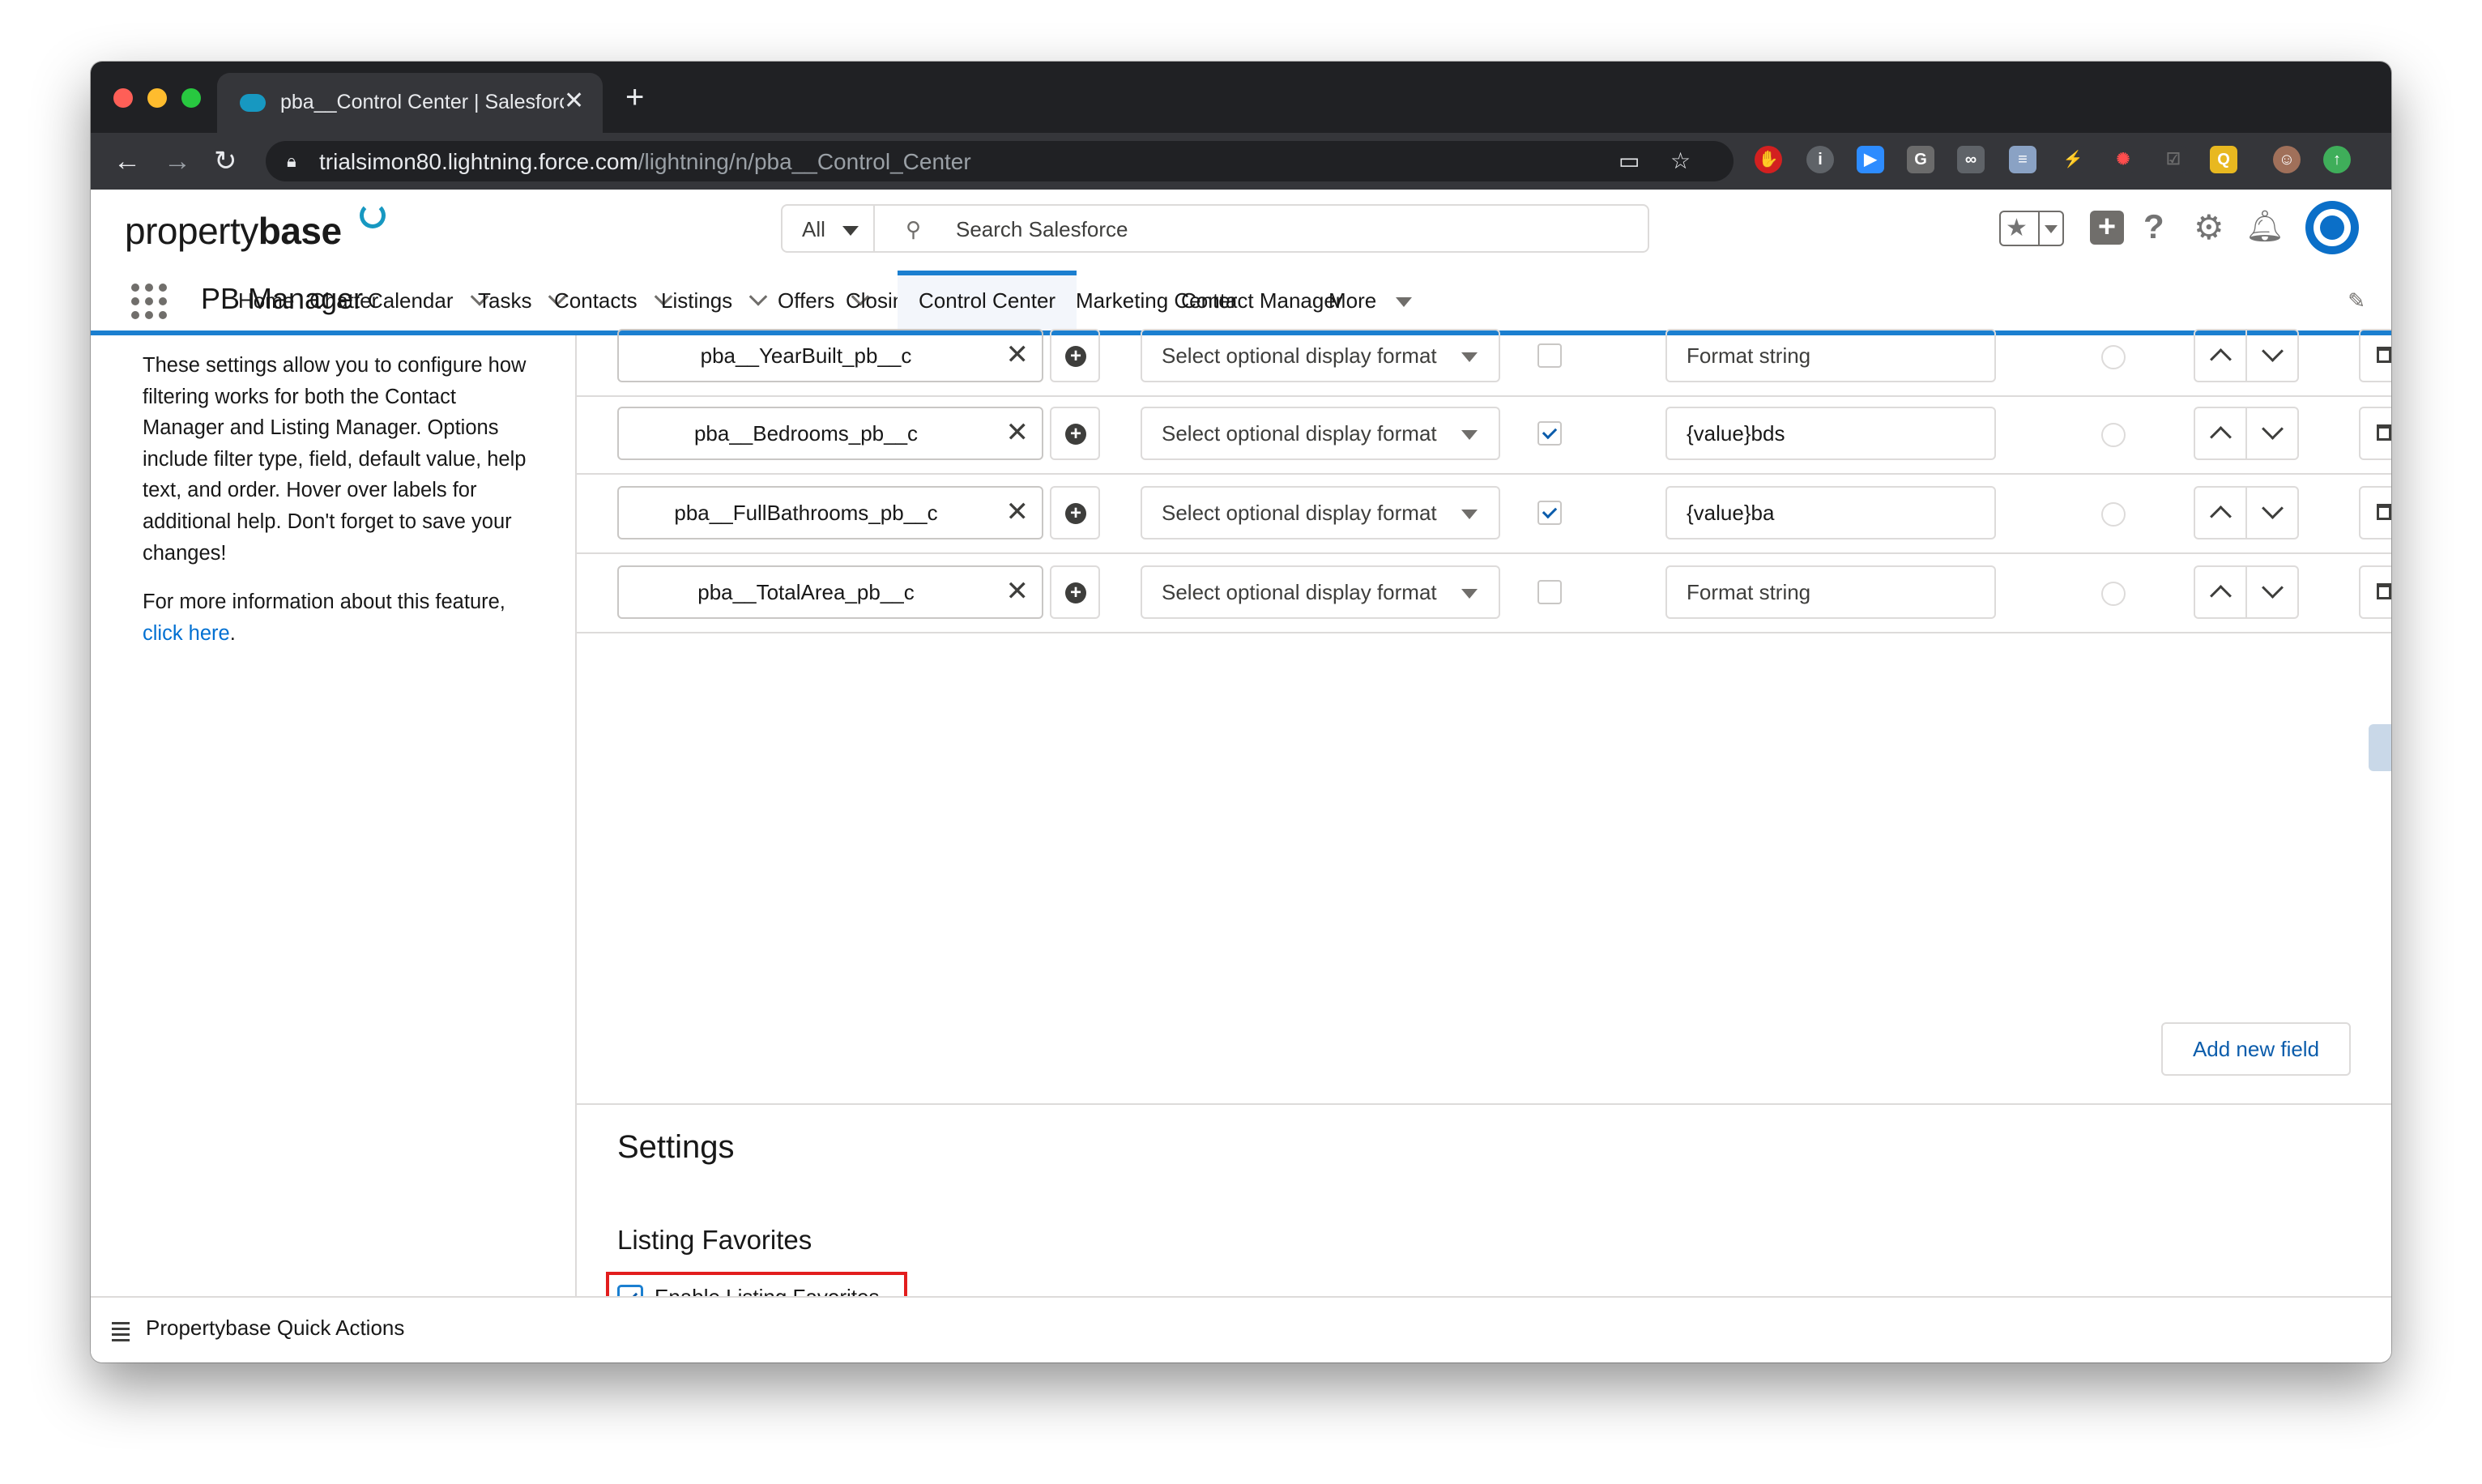  I want to click on zoom-extension-icon: ▶, so click(1870, 159).